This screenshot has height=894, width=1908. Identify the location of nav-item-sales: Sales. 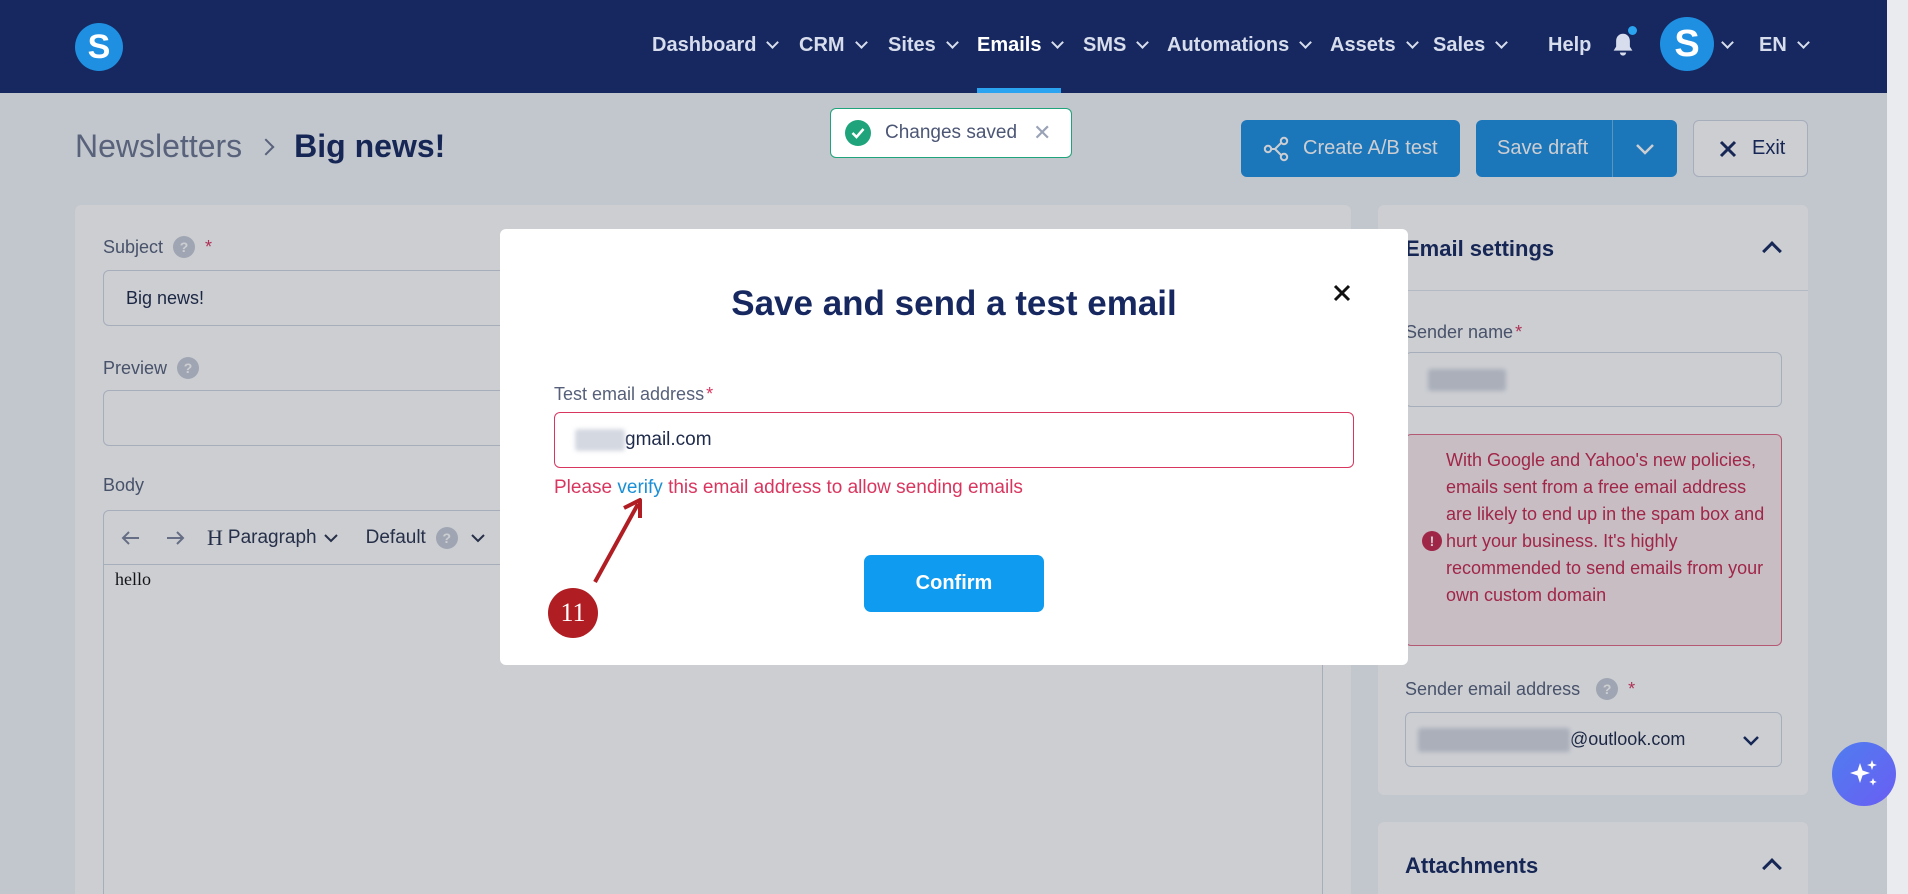
(1471, 45).